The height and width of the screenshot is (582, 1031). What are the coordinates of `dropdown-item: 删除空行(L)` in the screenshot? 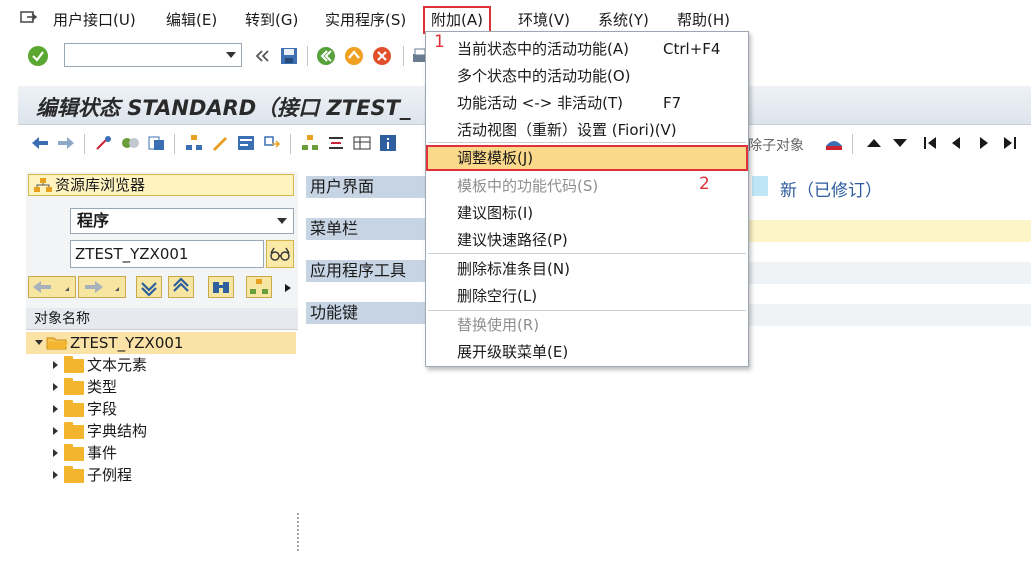 It's located at (587, 296).